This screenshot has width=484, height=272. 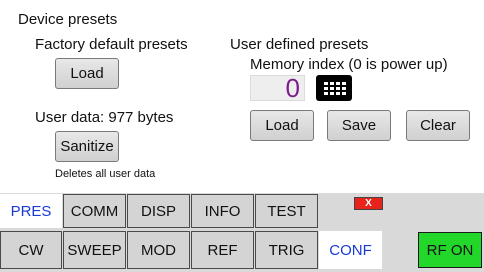 What do you see at coordinates (222, 211) in the screenshot?
I see `tab-info: INFO` at bounding box center [222, 211].